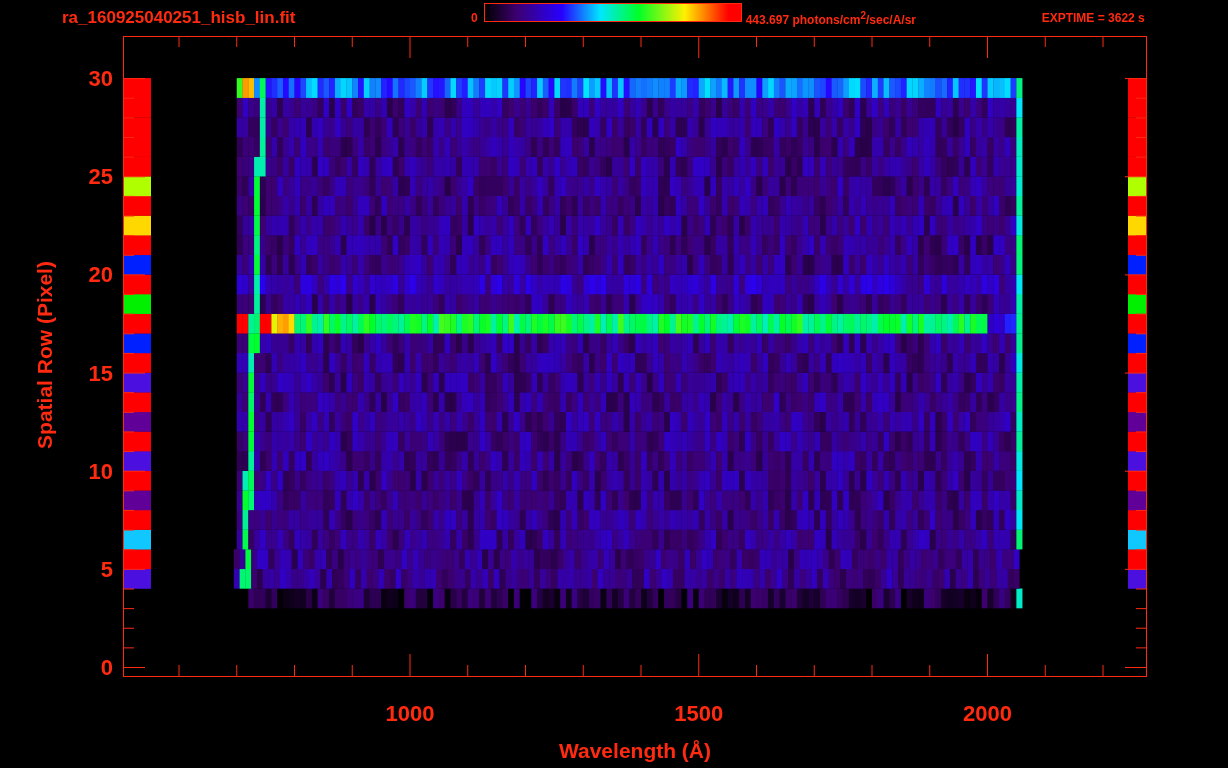  Describe the element at coordinates (474, 18) in the screenshot. I see `colorbar-min-label: 0` at that location.